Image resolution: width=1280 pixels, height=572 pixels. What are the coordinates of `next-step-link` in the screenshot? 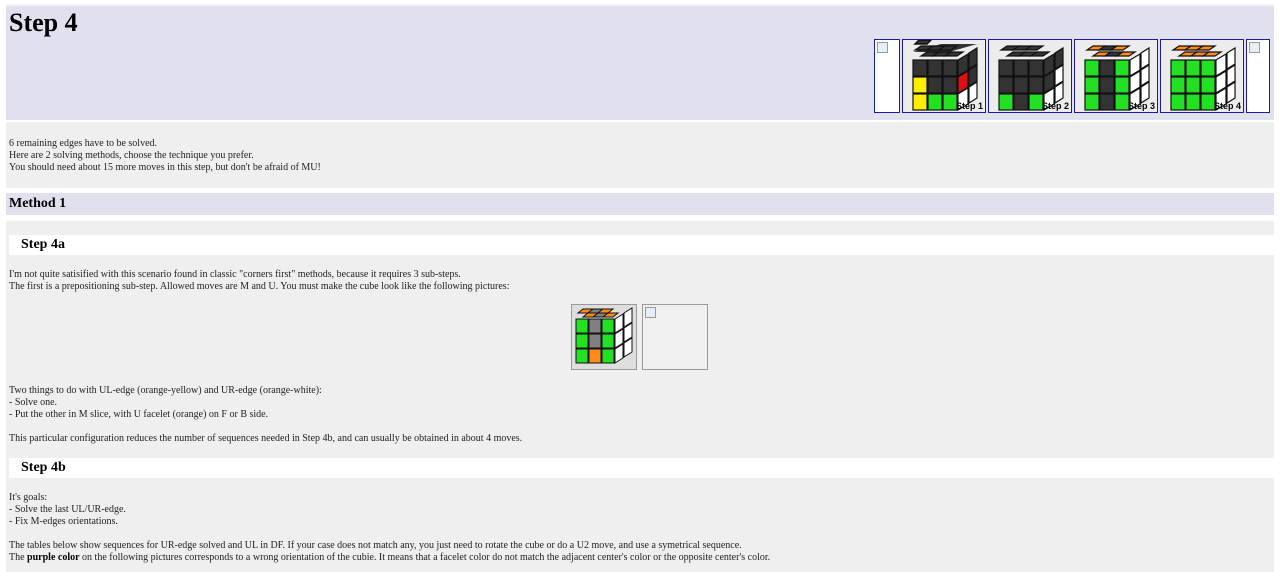 It's located at (1258, 76).